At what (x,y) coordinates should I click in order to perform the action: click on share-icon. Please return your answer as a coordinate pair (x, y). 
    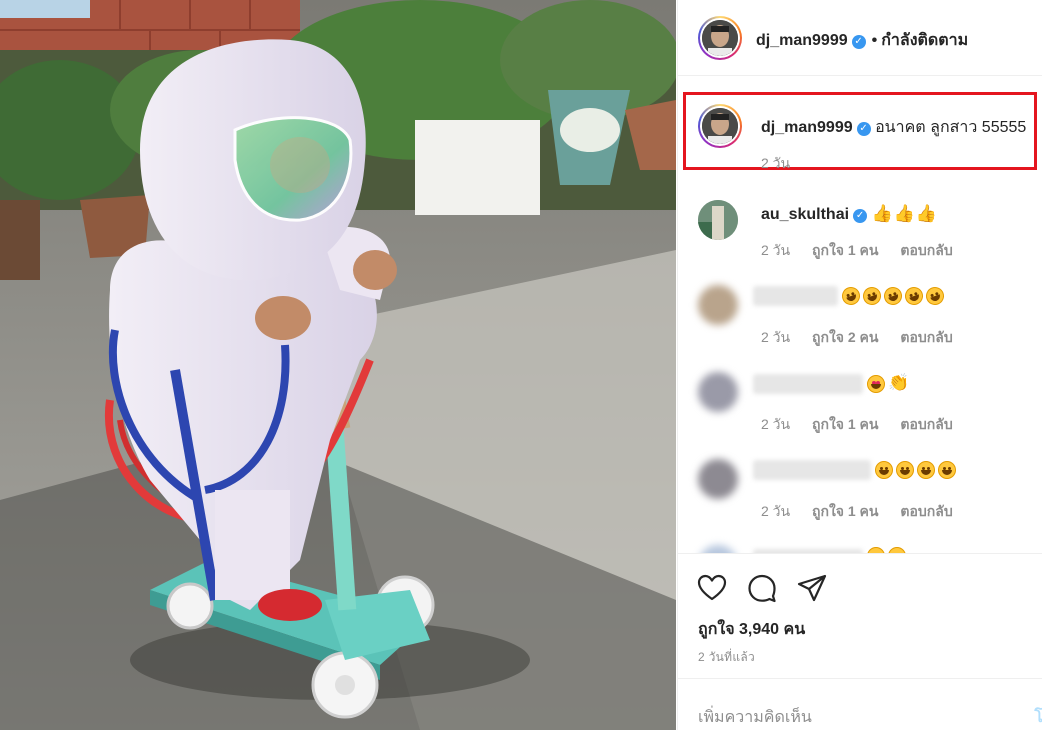
    Looking at the image, I should click on (812, 588).